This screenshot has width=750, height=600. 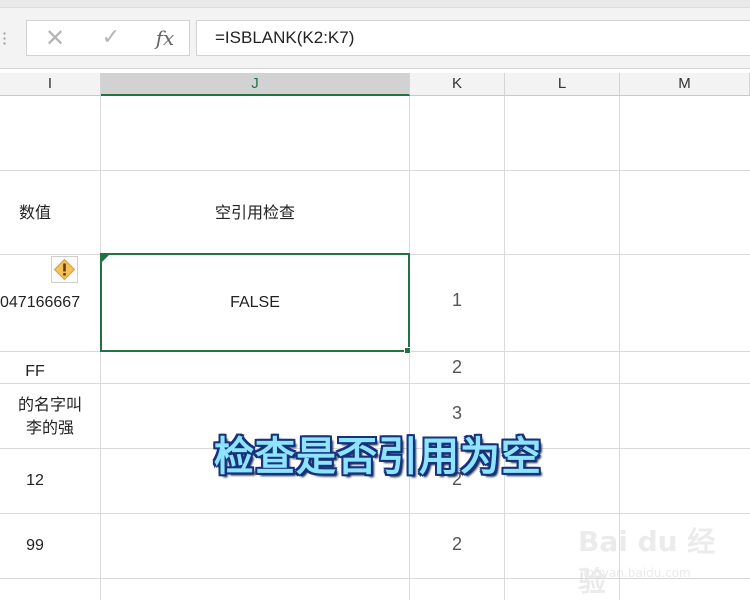 I want to click on cancel-icon: ✕, so click(x=55, y=38).